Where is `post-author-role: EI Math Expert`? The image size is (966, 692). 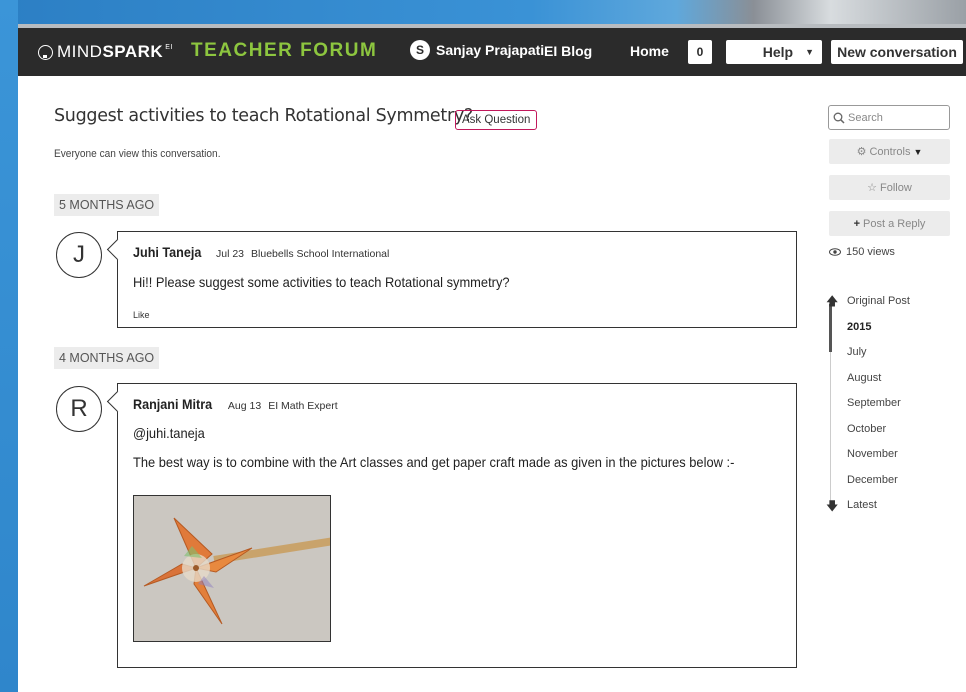 post-author-role: EI Math Expert is located at coordinates (303, 406).